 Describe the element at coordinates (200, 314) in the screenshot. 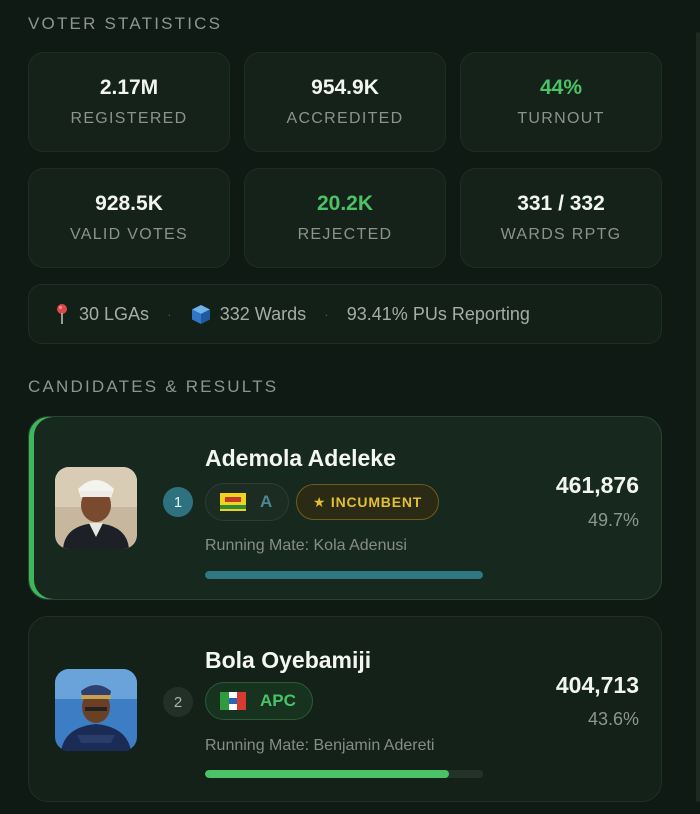

I see `ballot-box-icon` at that location.